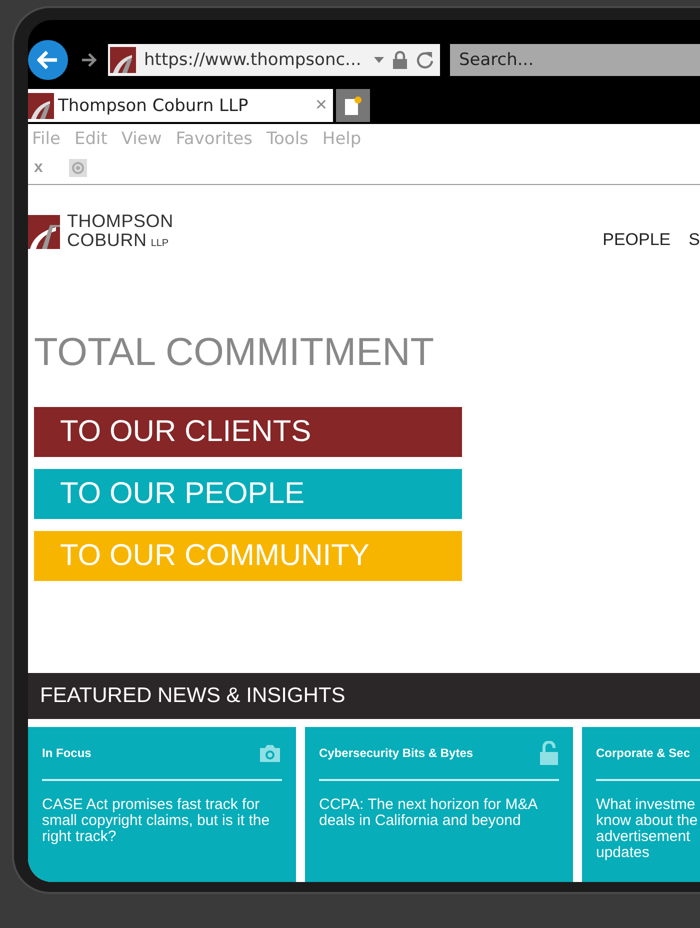 The image size is (700, 928). I want to click on logo-text: COBURN, so click(107, 240).